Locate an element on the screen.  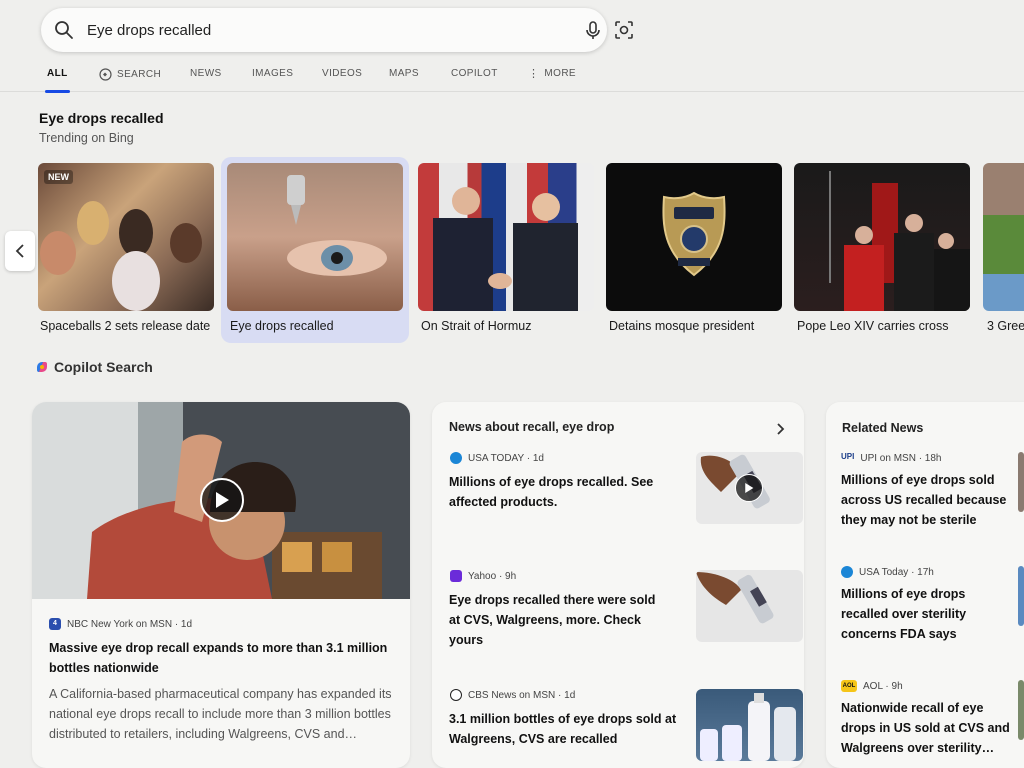
news-source: CBS News on MSN · 1d is located at coordinates (512, 695).